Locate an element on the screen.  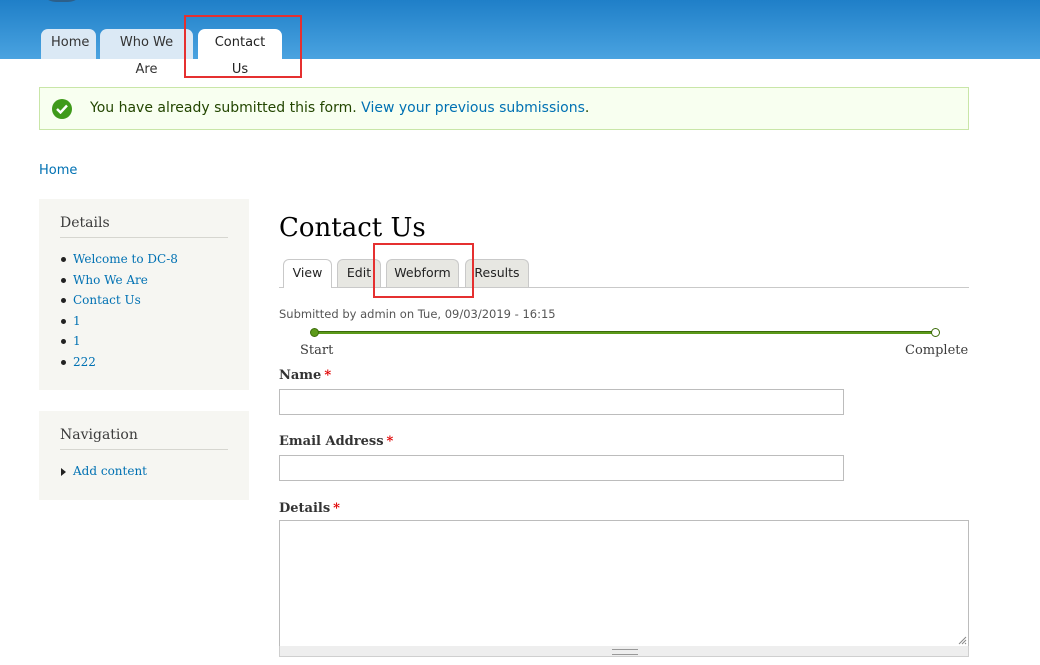
primary-tab-who-we-are: Who We Are is located at coordinates (146, 53).